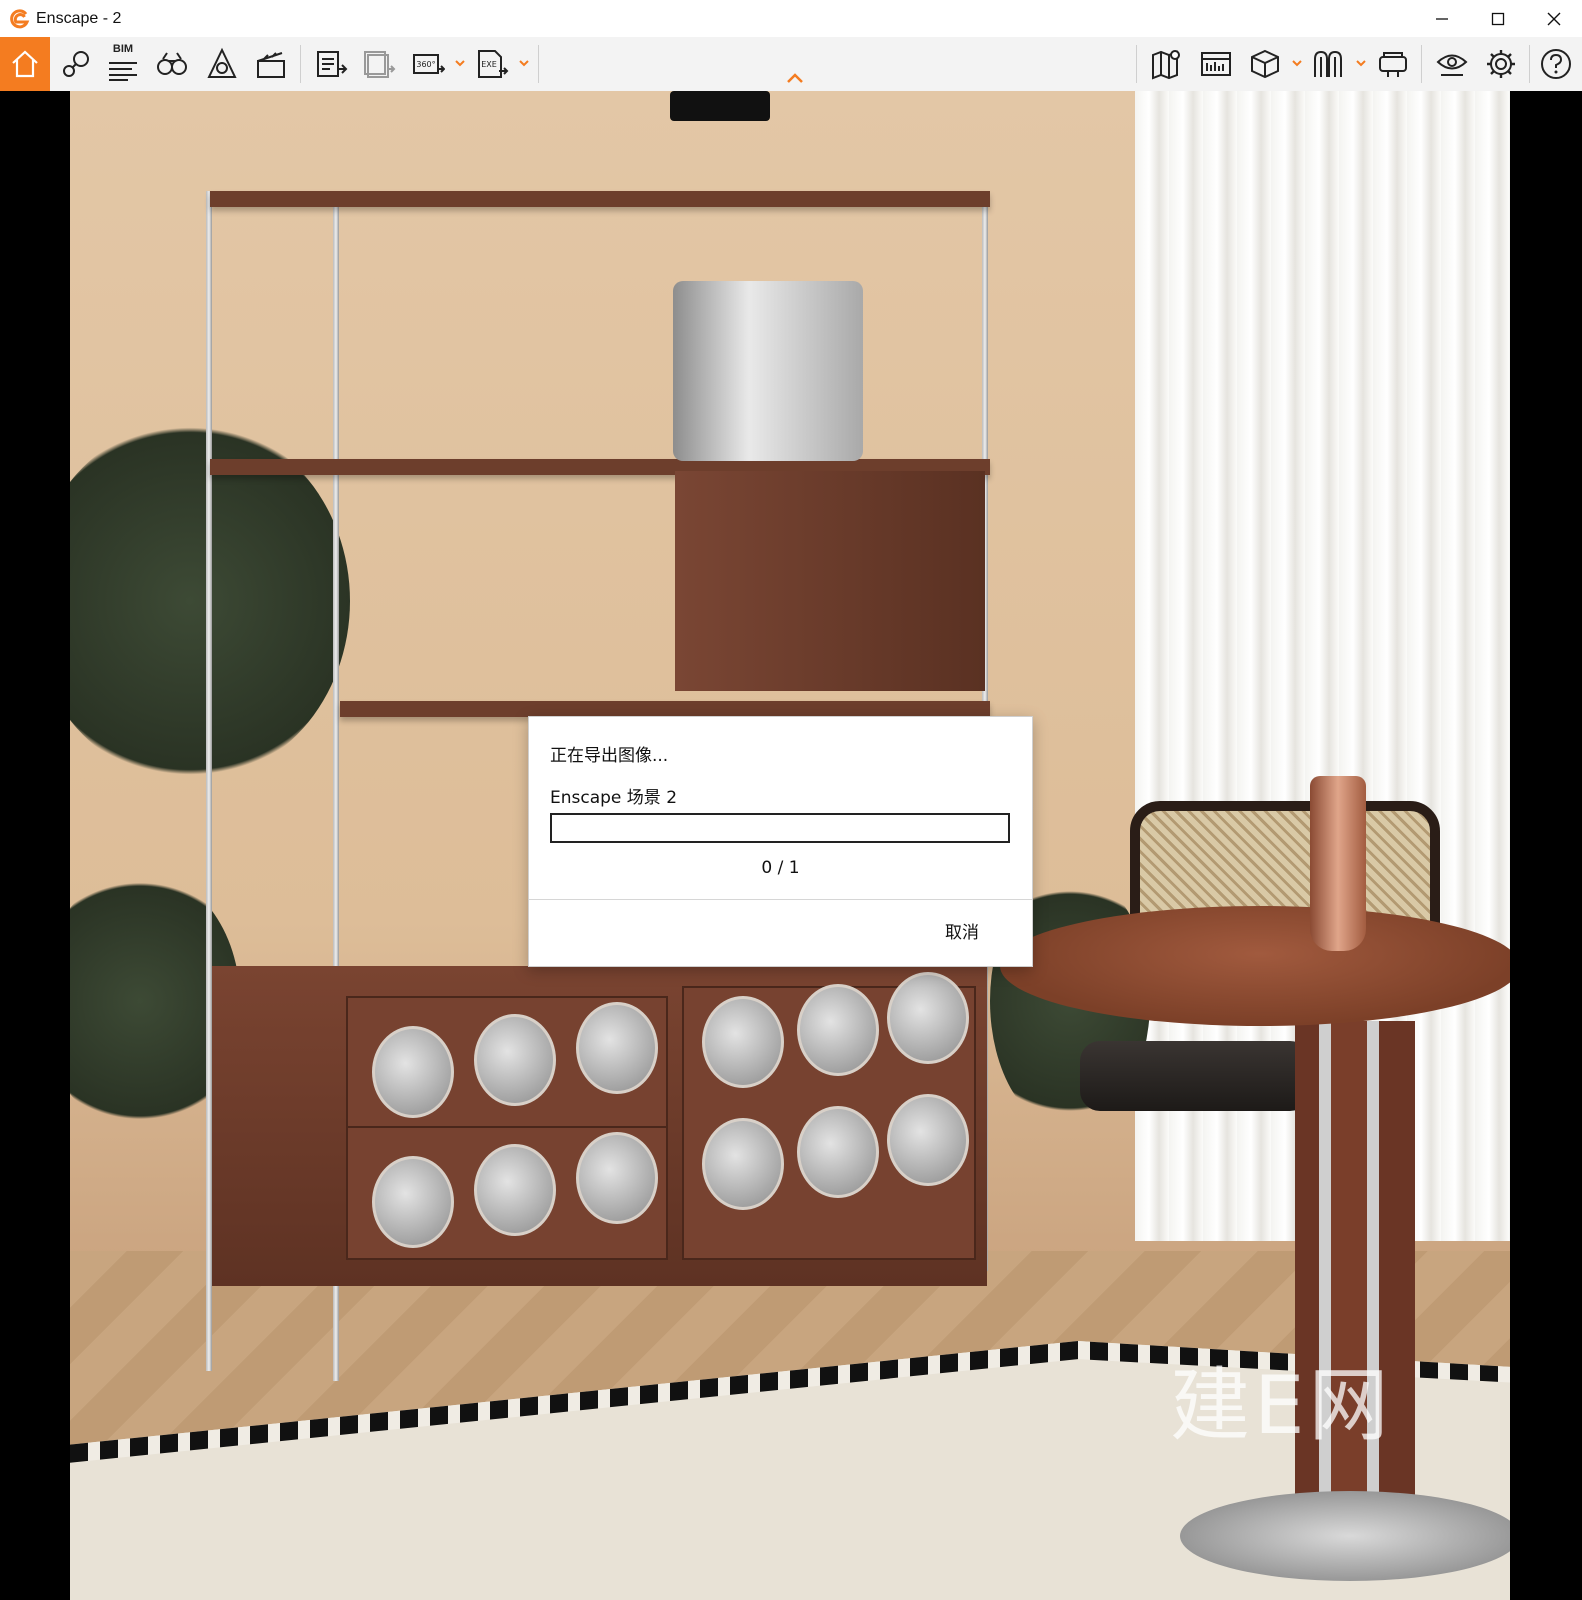 The width and height of the screenshot is (1582, 1600). Describe the element at coordinates (962, 932) in the screenshot. I see `cancel-button: 取消` at that location.